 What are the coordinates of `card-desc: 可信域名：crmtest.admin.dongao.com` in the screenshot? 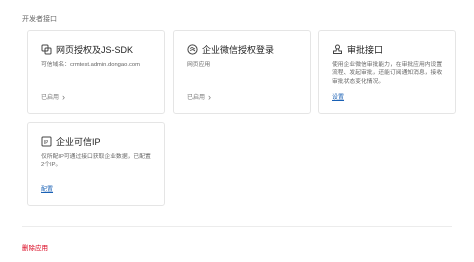 It's located at (90, 65).